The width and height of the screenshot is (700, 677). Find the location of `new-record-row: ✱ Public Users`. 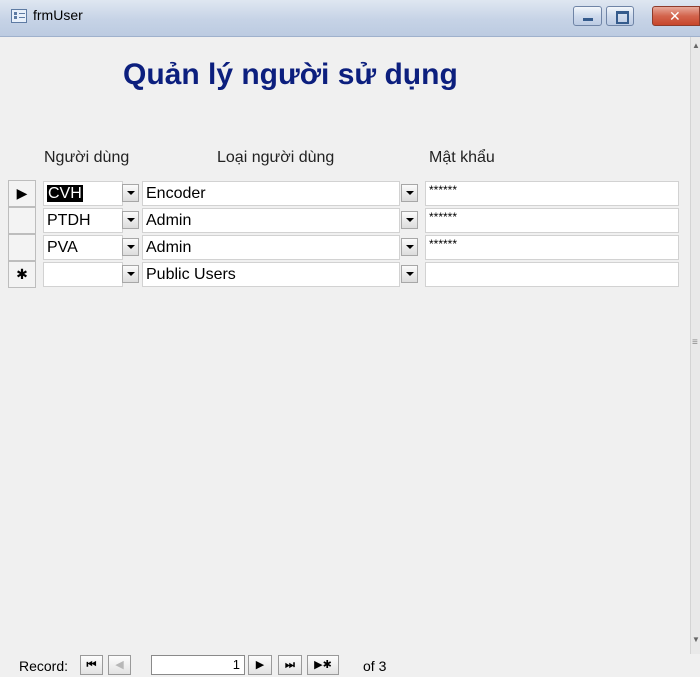

new-record-row: ✱ Public Users is located at coordinates (343, 274).